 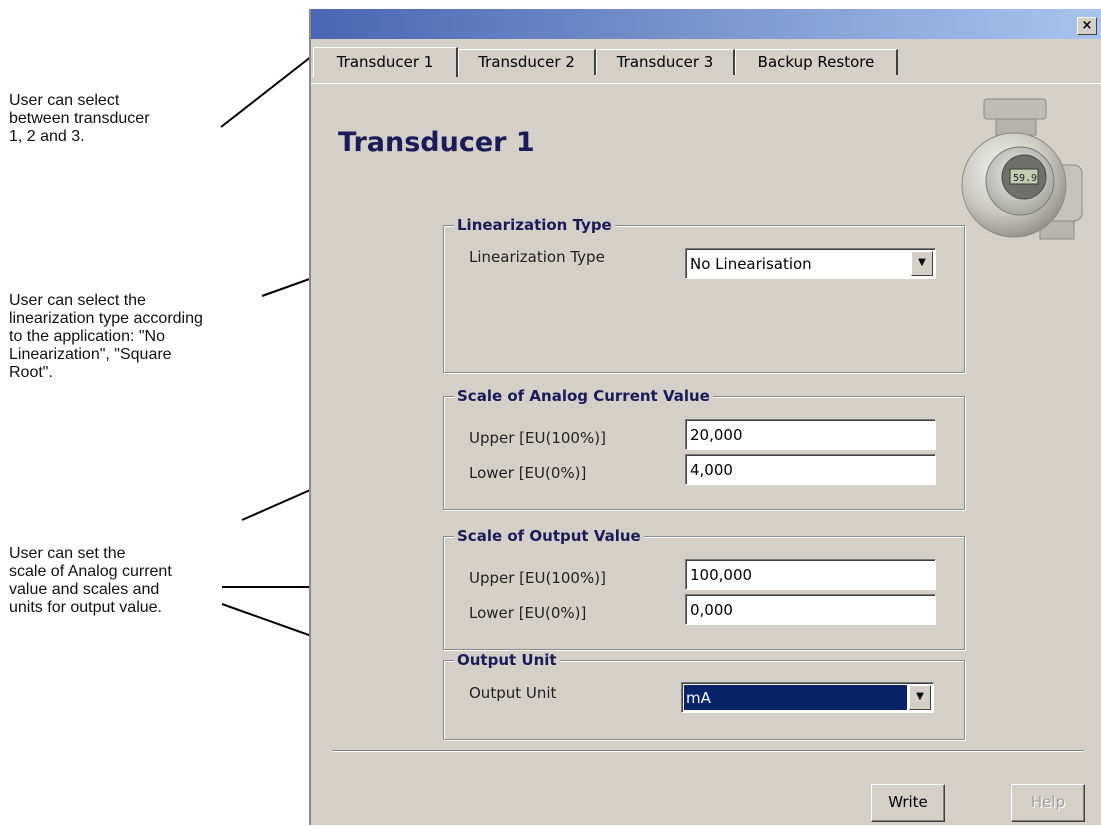 I want to click on window-titlebar: ×, so click(x=706, y=24).